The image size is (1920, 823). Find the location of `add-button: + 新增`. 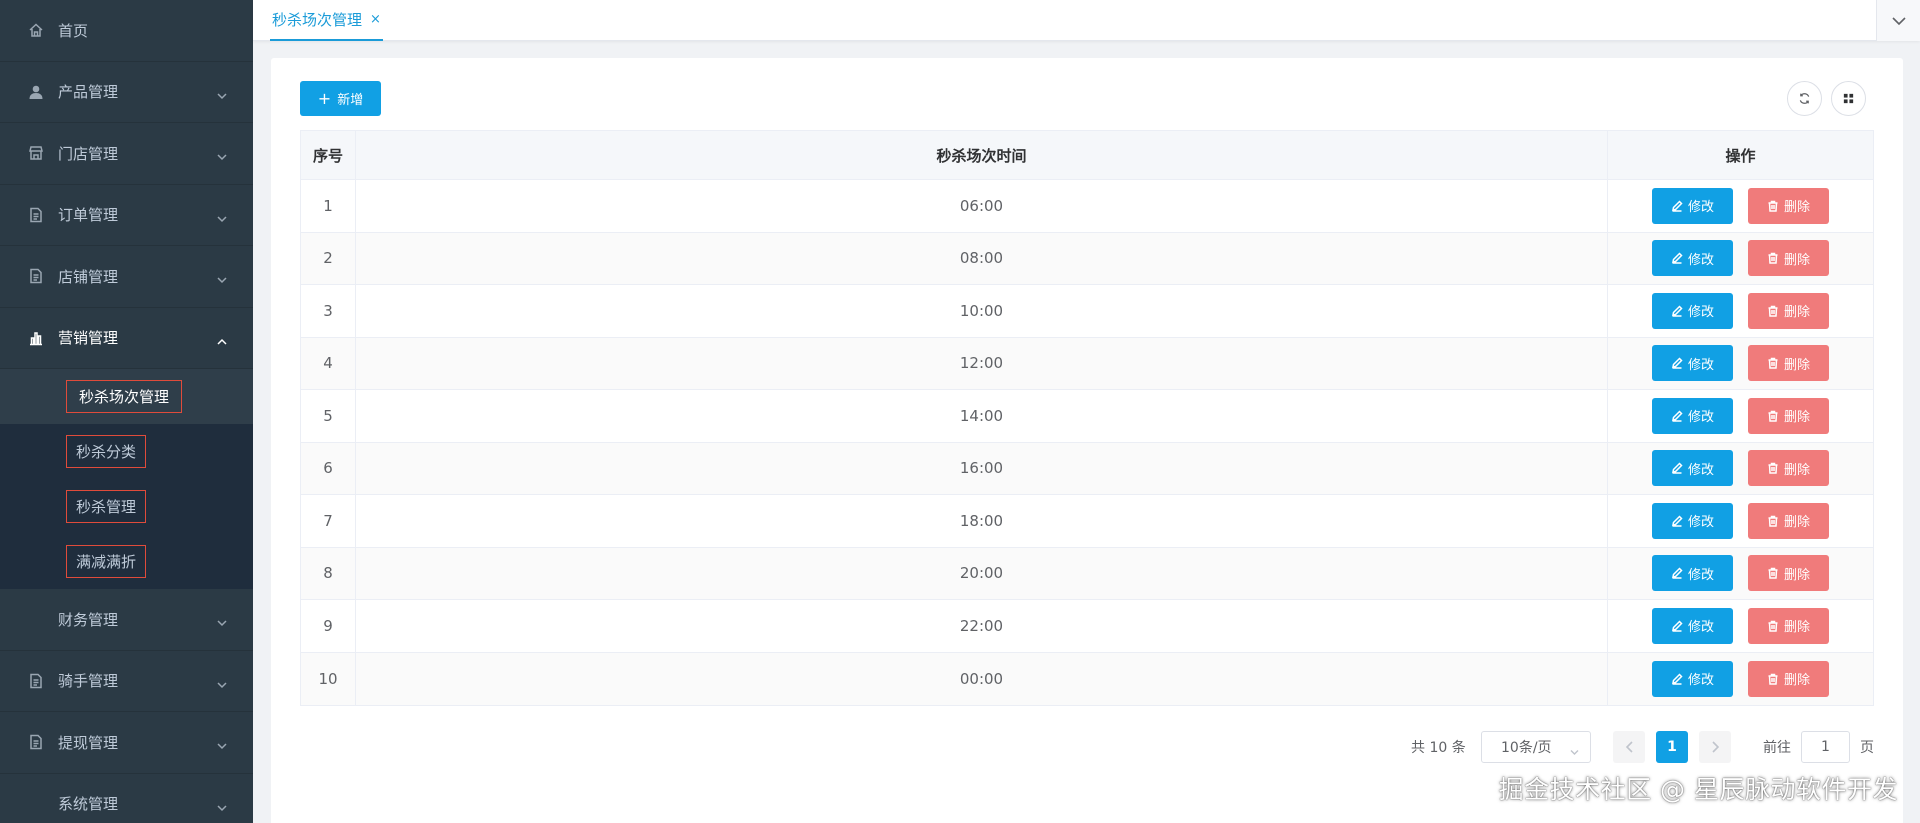

add-button: + 新增 is located at coordinates (340, 98).